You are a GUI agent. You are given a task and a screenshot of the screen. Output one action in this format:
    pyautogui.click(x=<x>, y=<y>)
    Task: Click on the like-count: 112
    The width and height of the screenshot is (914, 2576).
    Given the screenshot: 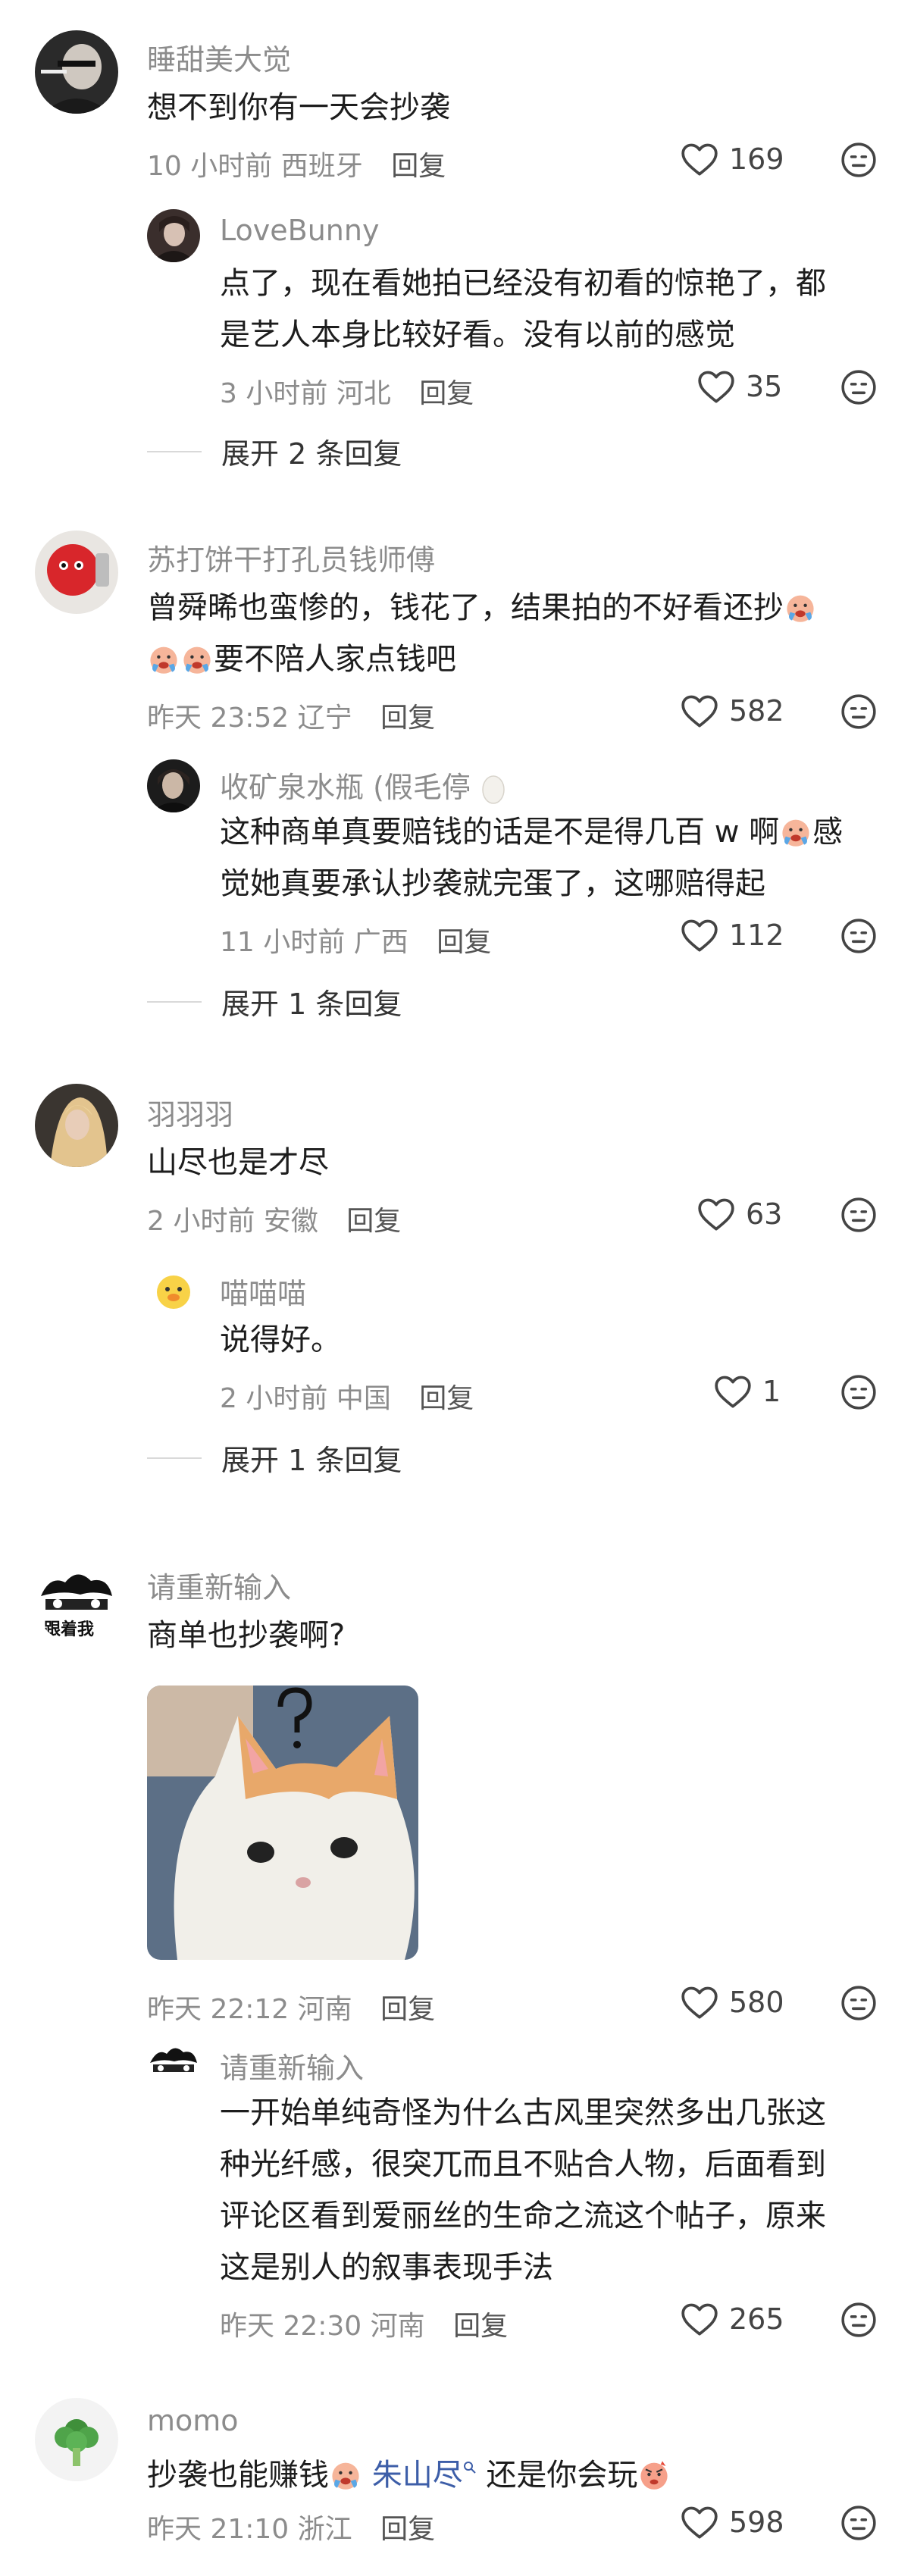 What is the action you would take?
    pyautogui.click(x=757, y=935)
    